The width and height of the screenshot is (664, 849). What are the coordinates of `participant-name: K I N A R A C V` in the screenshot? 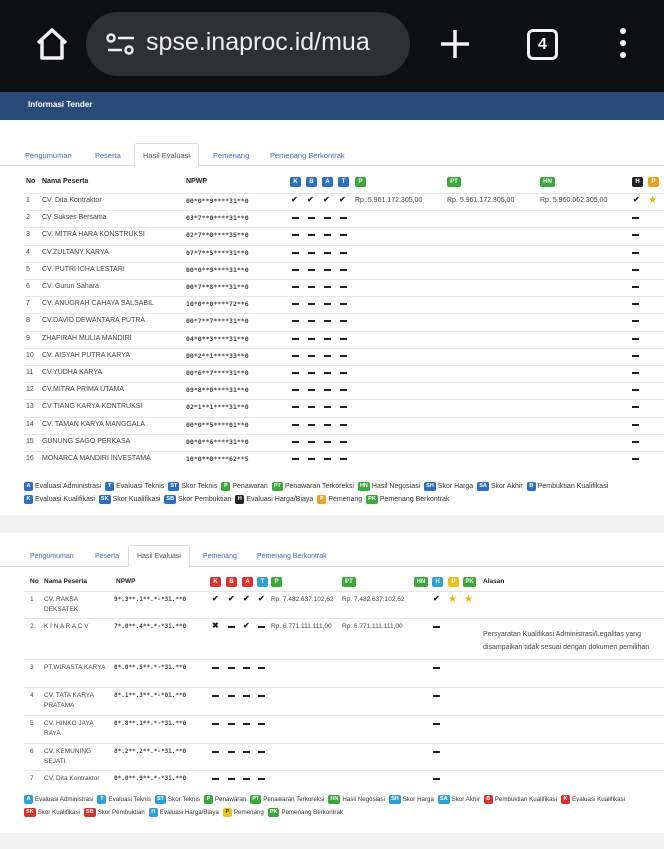 It's located at (66, 626).